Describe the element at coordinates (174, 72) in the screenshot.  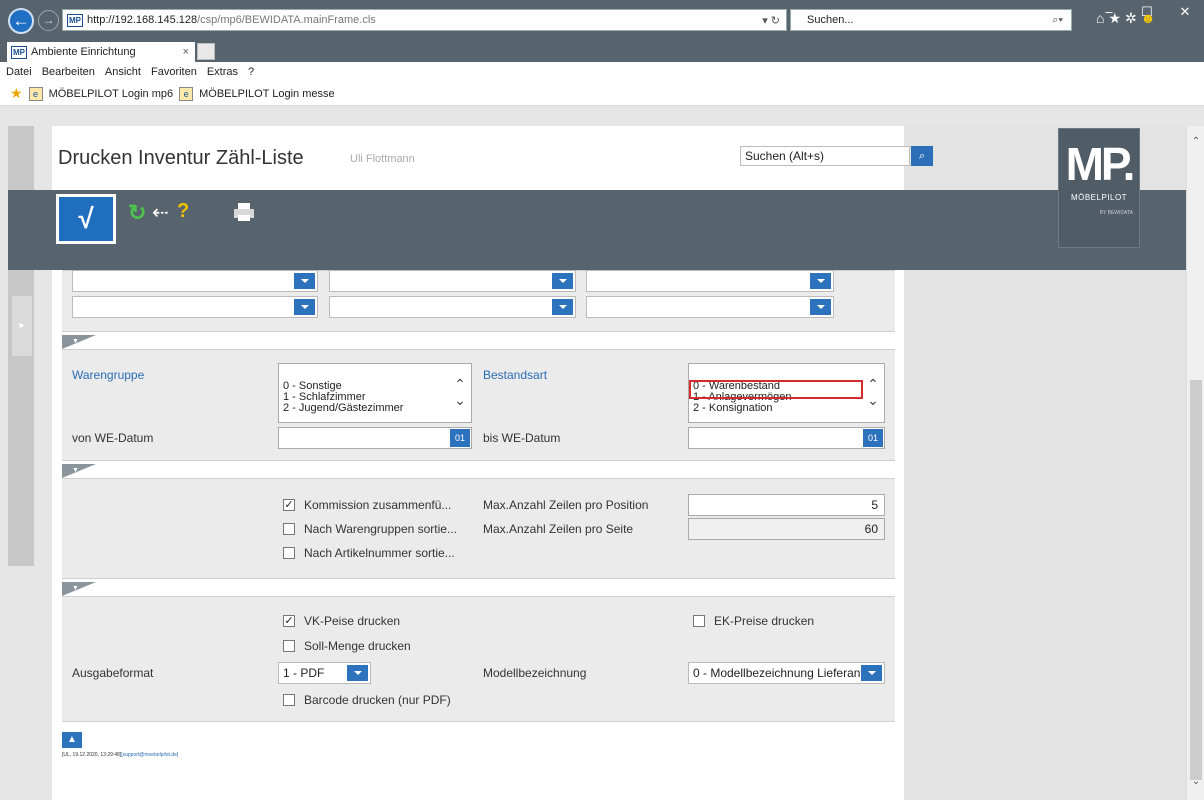
I see `menu-favoriten: Favoriten` at that location.